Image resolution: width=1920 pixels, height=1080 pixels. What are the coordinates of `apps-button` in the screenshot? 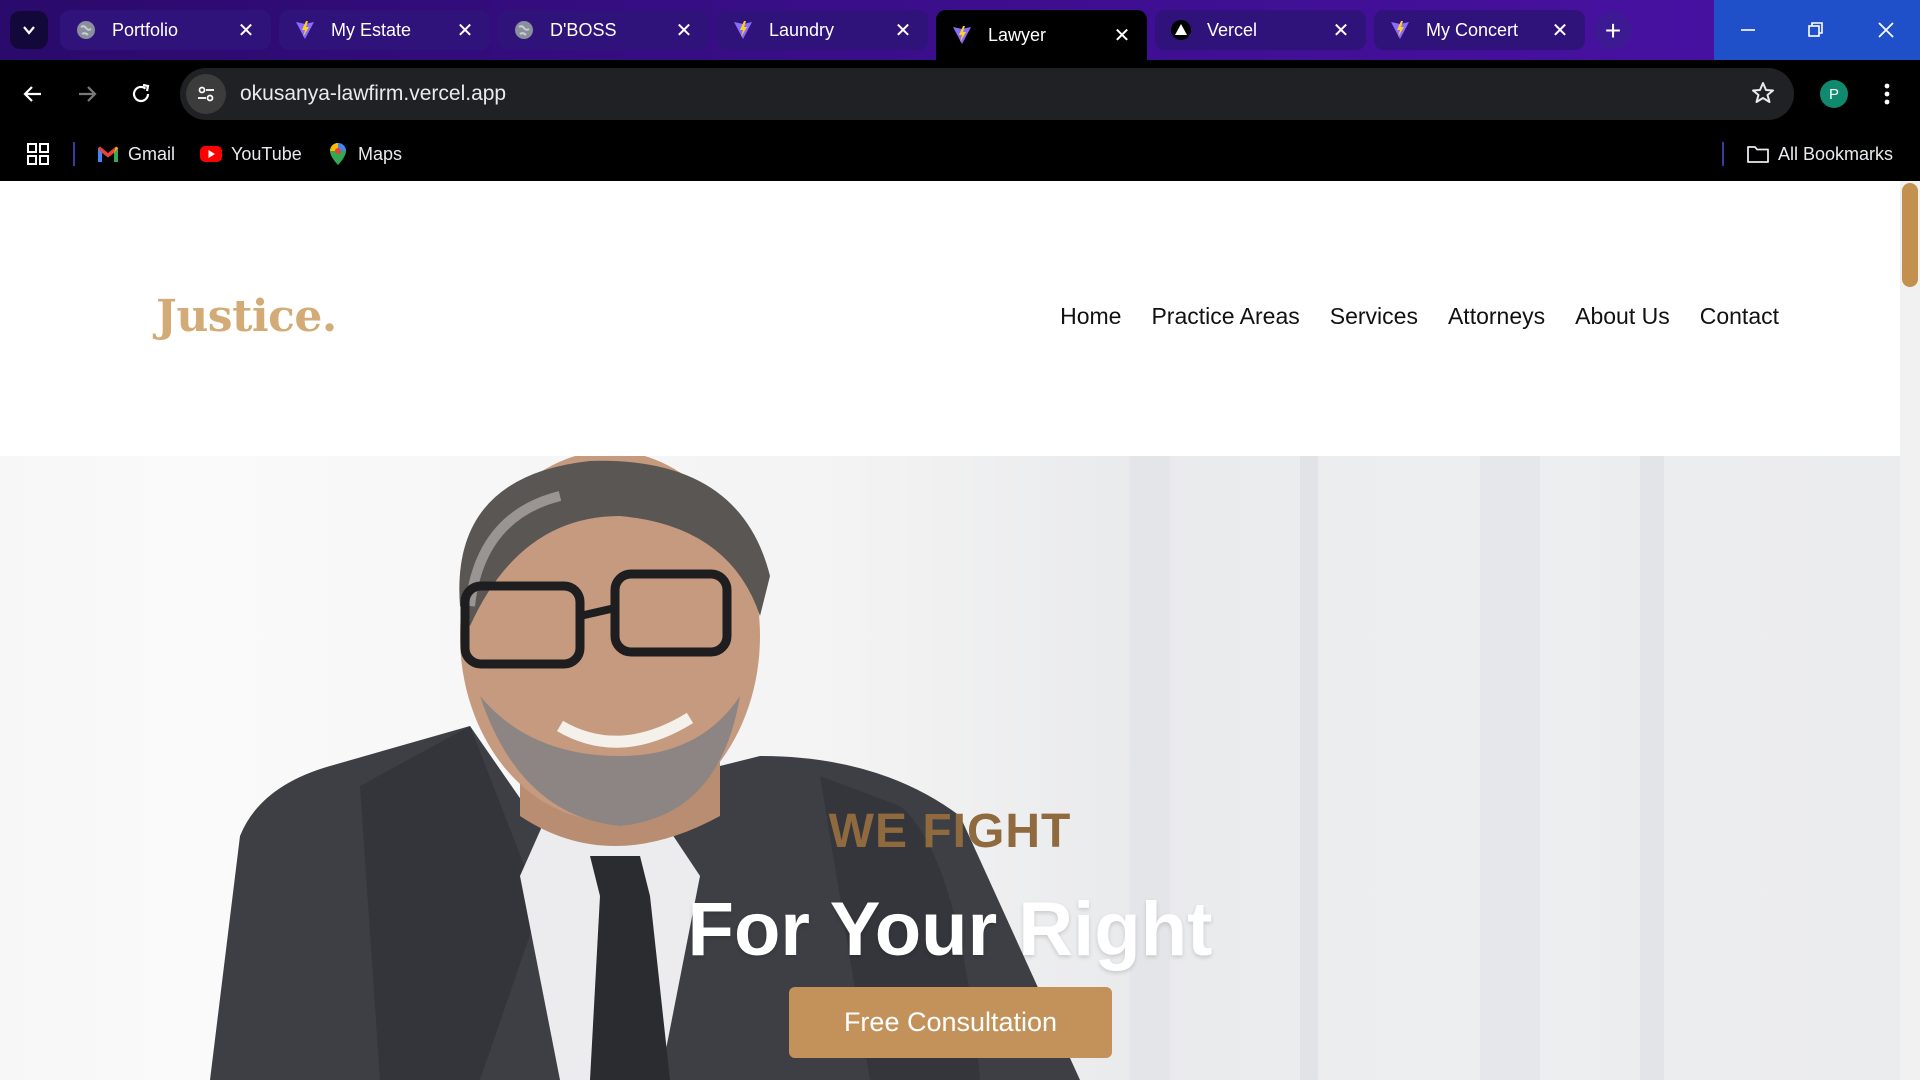 It's located at (38, 154).